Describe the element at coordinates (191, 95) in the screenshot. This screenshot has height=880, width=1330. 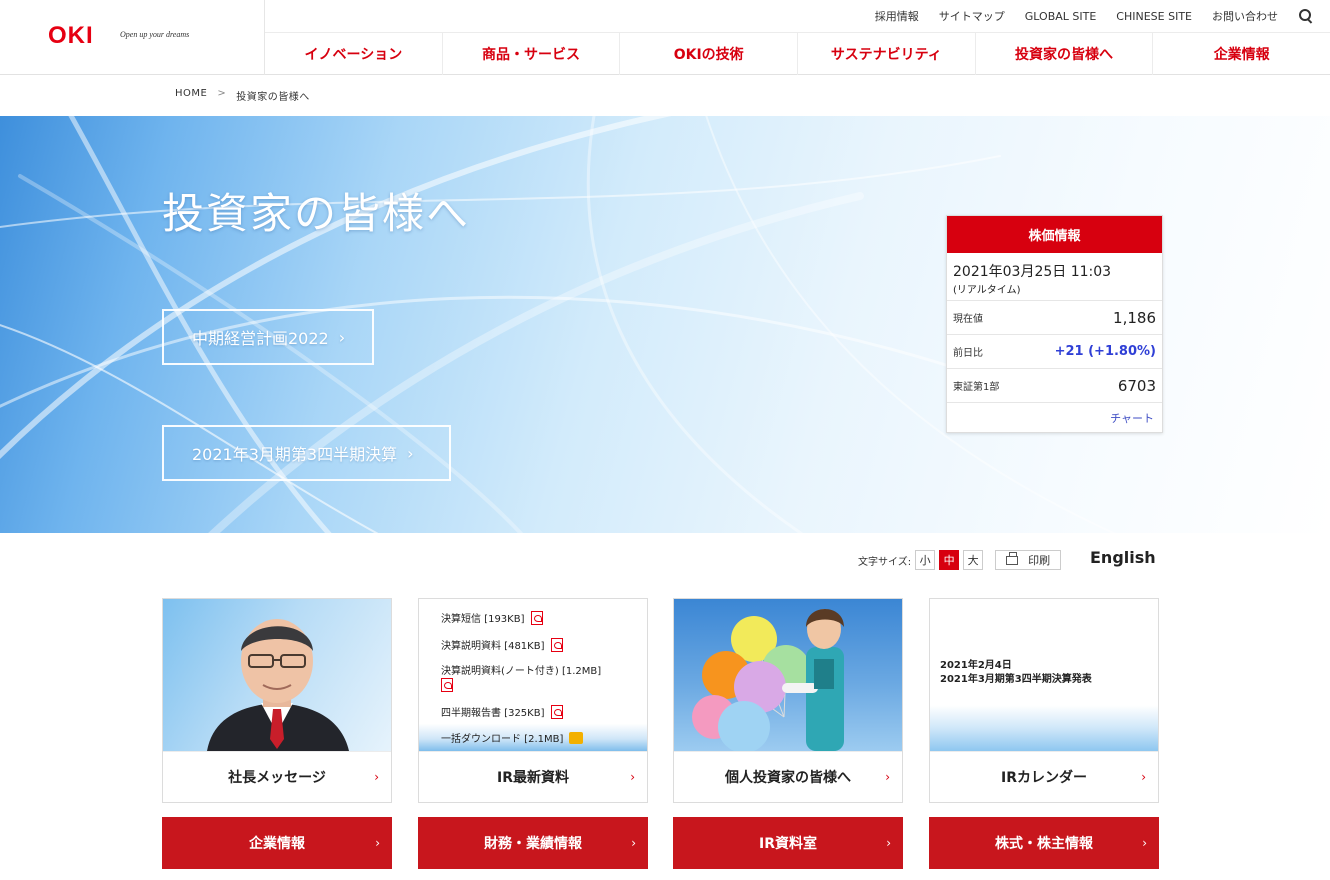
I see `breadcrumb-home: HOME` at that location.